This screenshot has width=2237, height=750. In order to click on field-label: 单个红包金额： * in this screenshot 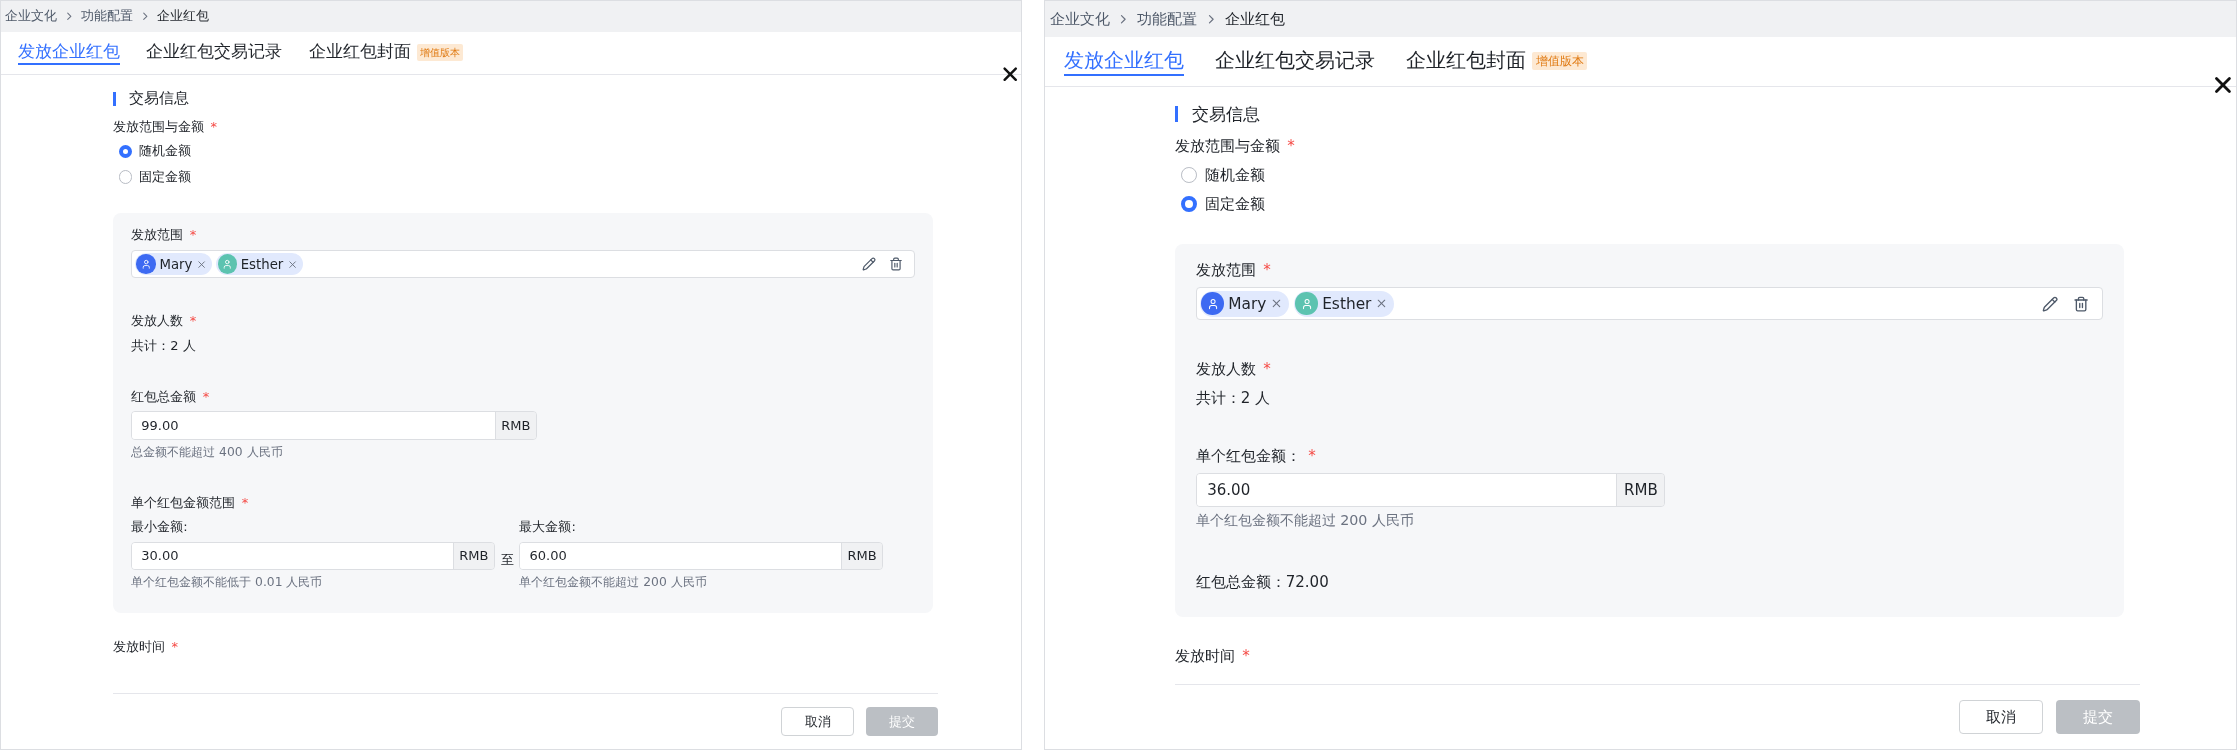, I will do `click(1256, 457)`.